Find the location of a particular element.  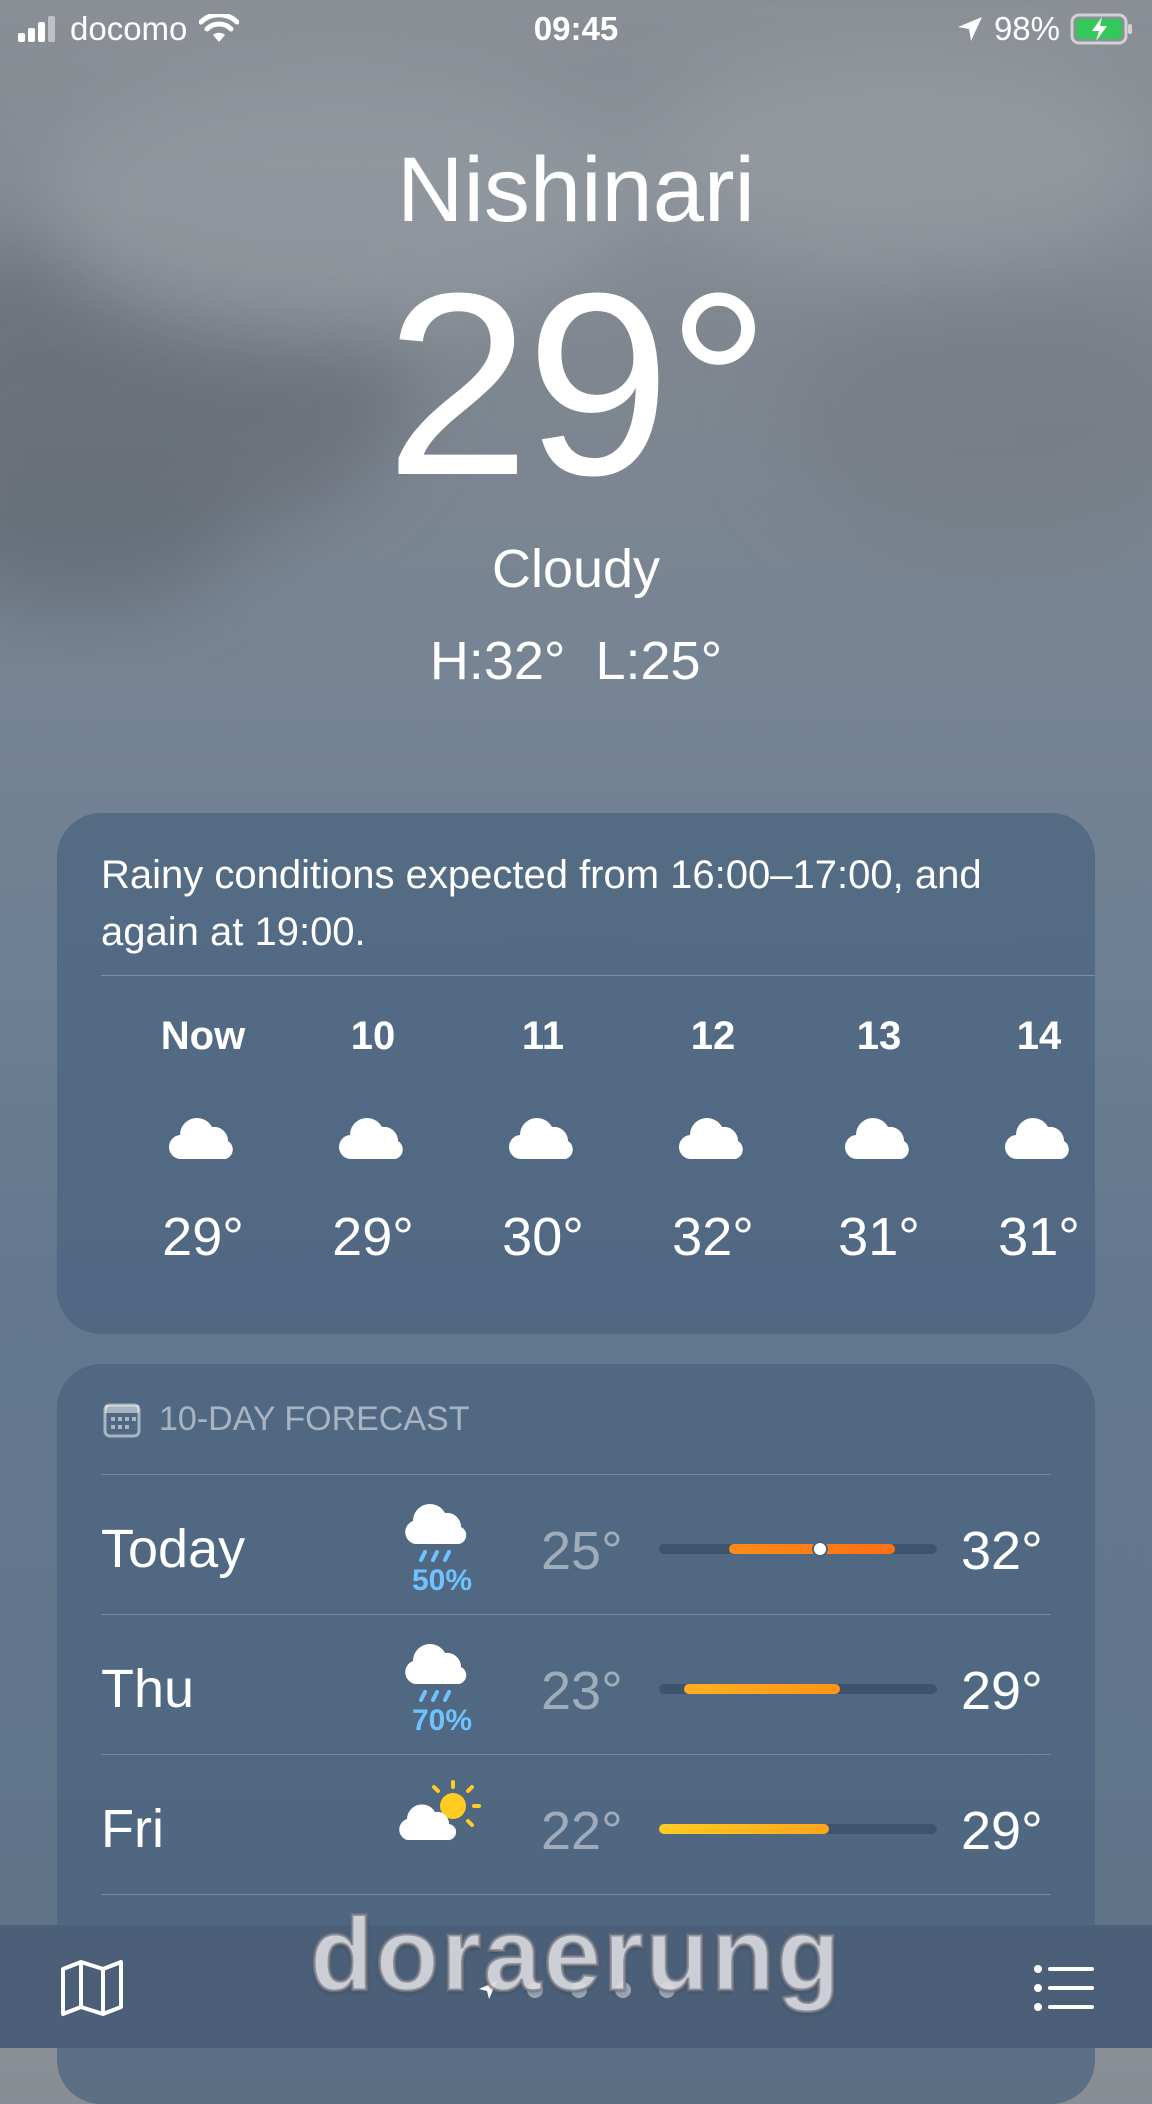

hour-label: 13 is located at coordinates (879, 1036).